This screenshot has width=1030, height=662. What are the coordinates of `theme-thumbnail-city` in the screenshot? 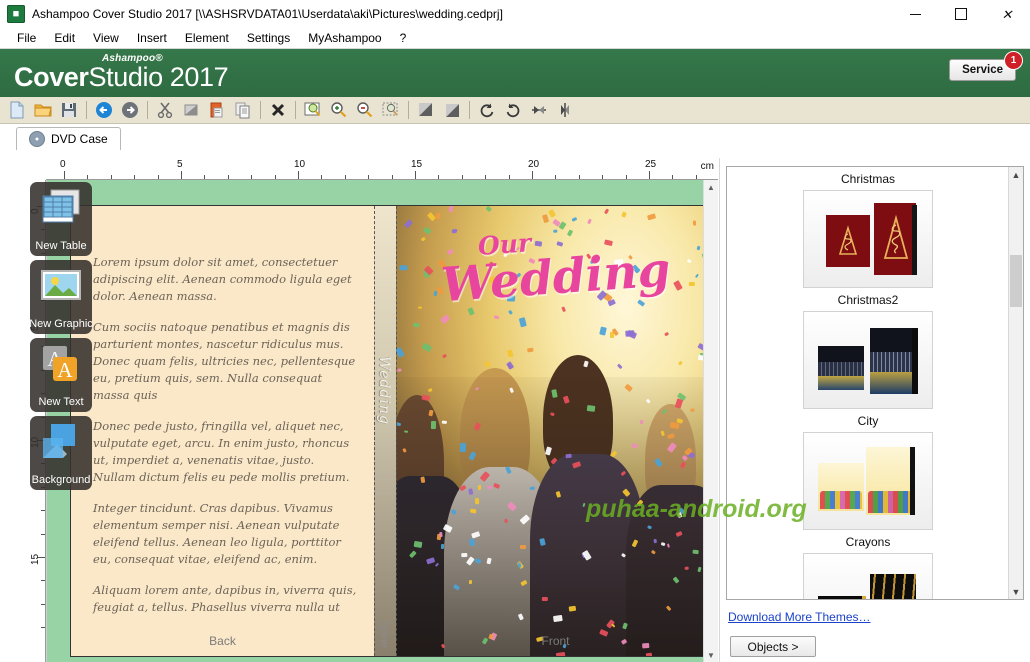 It's located at (868, 481).